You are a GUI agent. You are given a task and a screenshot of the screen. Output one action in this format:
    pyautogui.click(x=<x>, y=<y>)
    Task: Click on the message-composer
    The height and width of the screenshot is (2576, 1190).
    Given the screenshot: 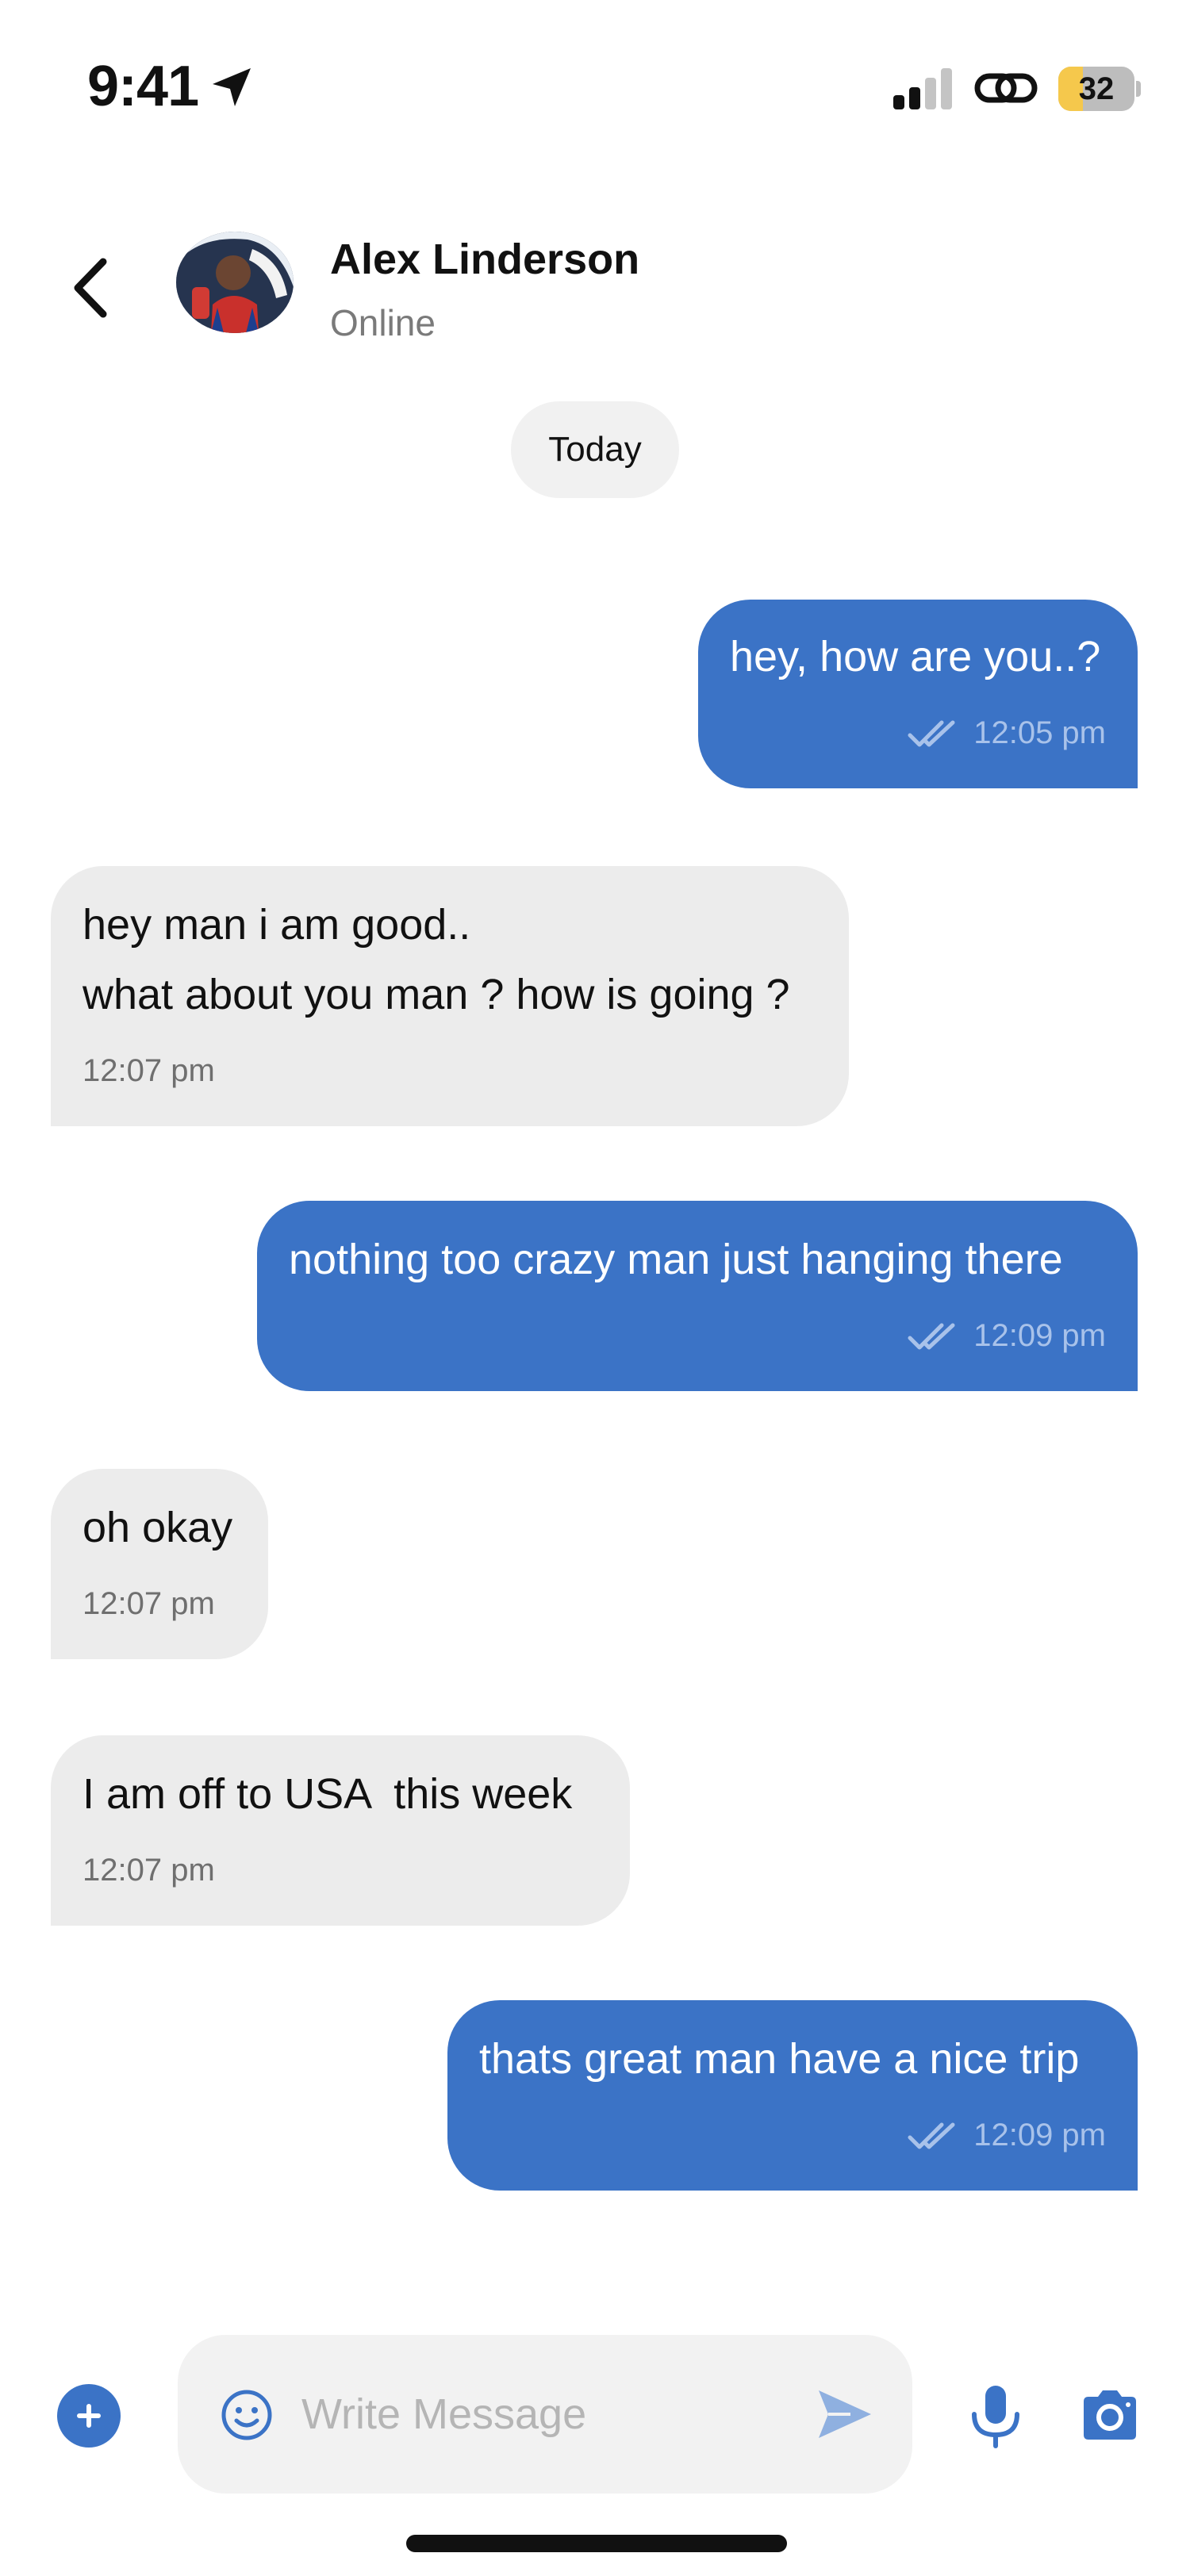 What is the action you would take?
    pyautogui.click(x=545, y=2415)
    